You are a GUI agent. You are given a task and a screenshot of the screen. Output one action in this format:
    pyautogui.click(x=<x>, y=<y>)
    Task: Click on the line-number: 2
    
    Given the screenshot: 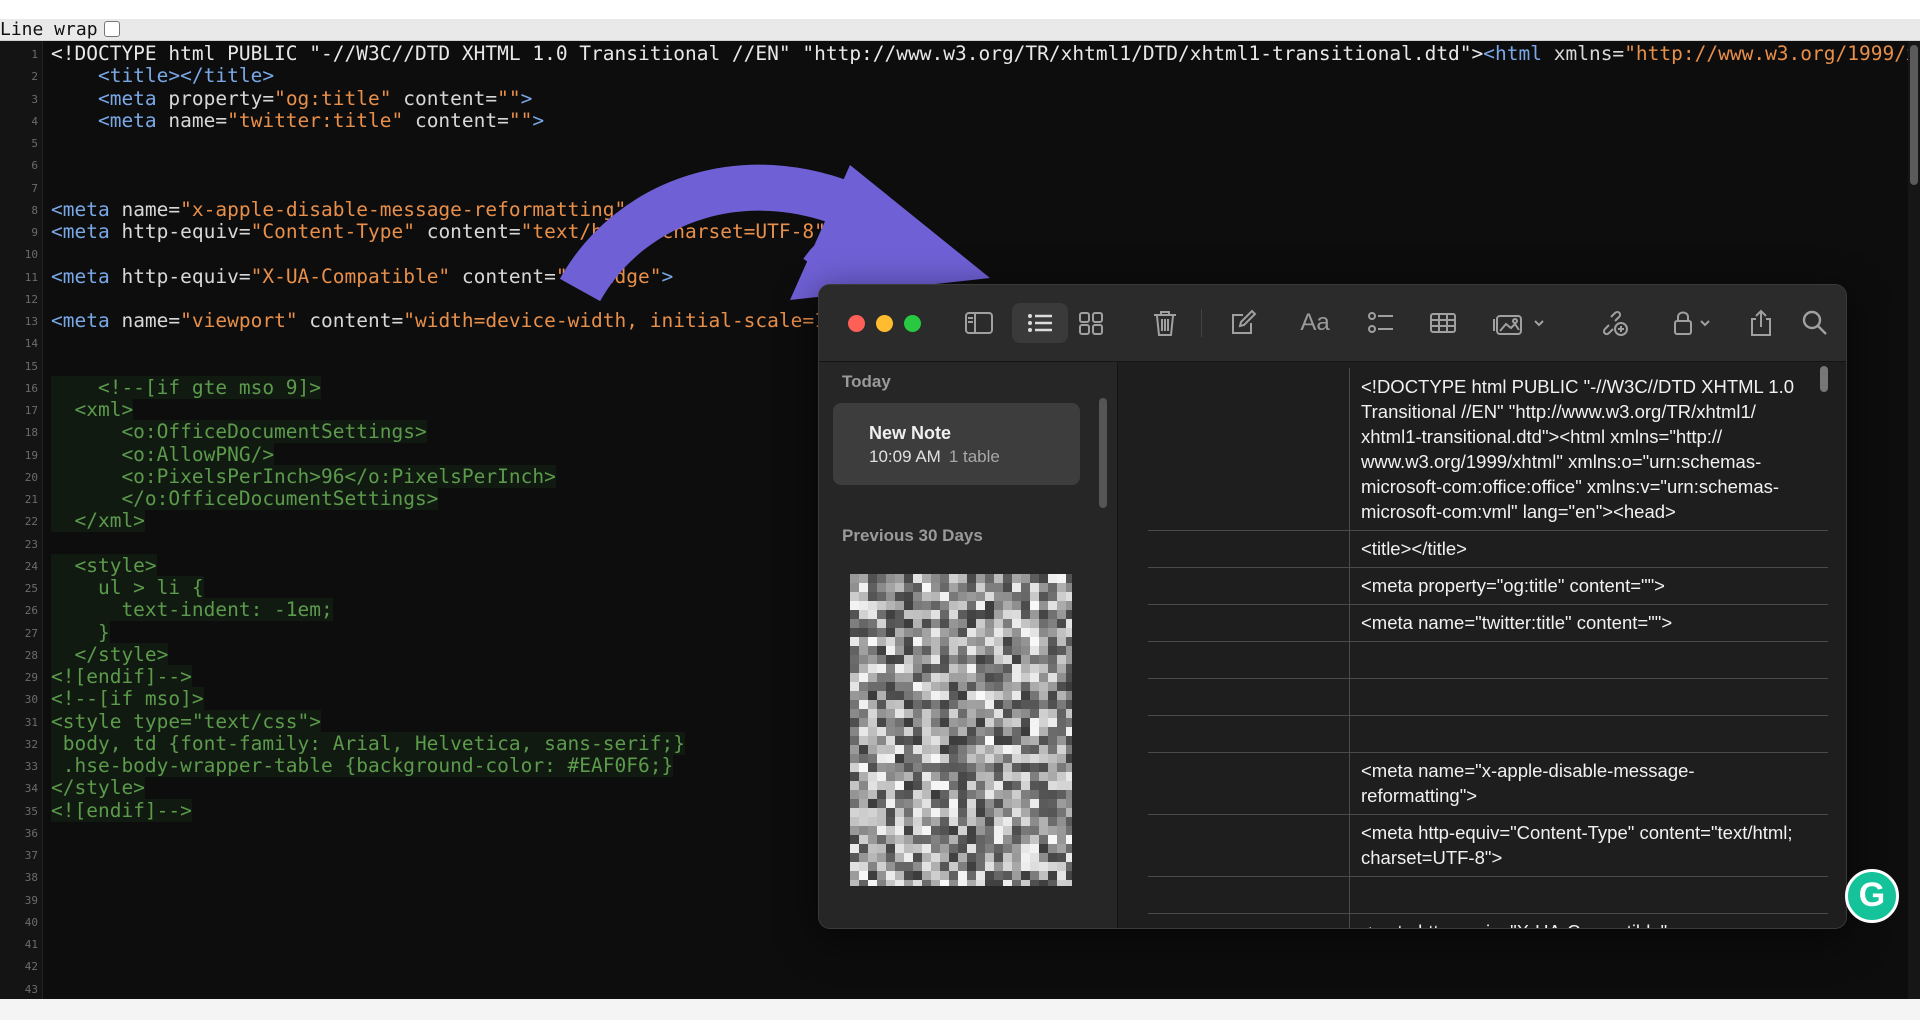 What is the action you would take?
    pyautogui.click(x=34, y=77)
    